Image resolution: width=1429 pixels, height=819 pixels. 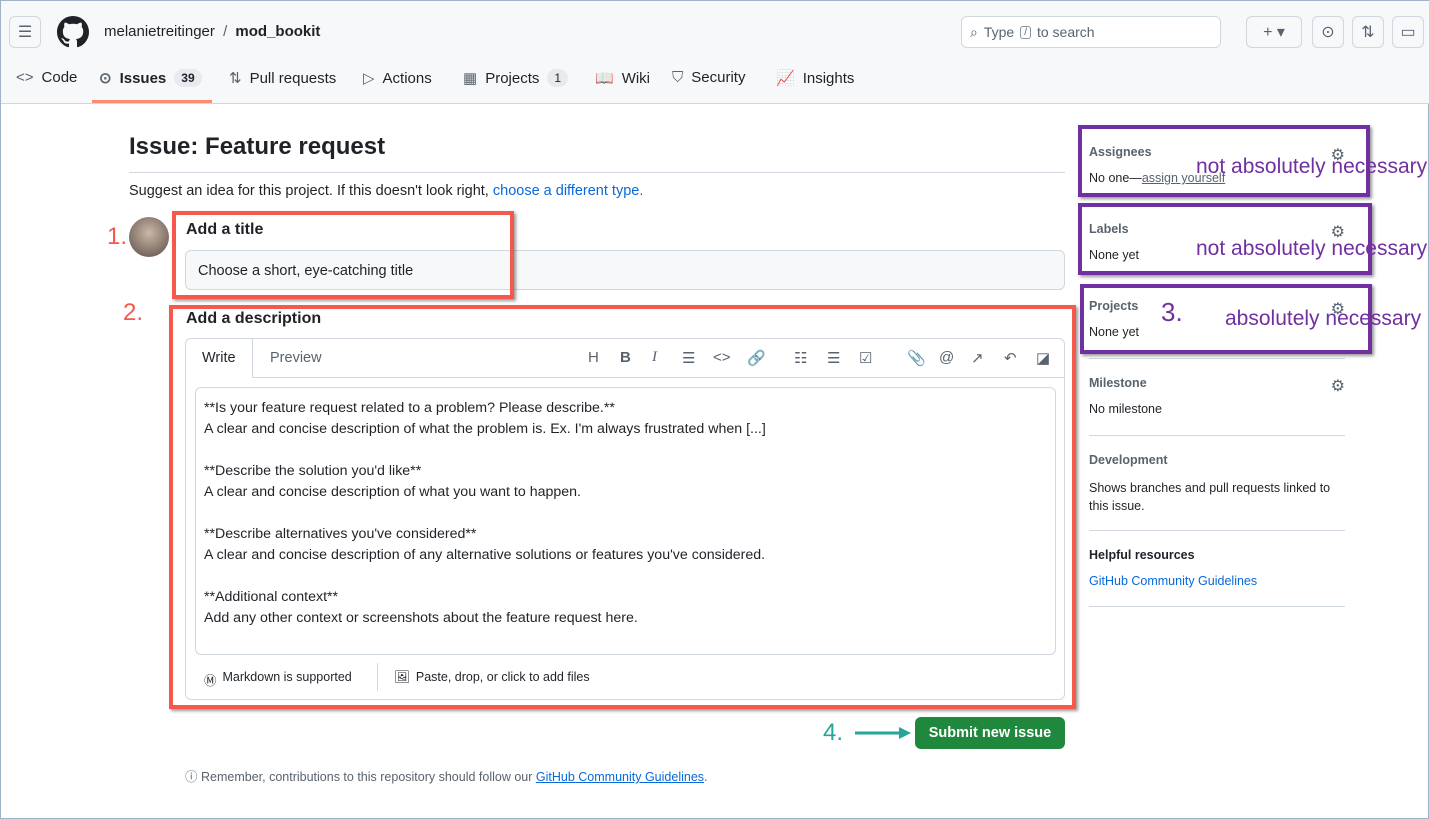 I want to click on pull-request-icon: ⇅, so click(x=235, y=78).